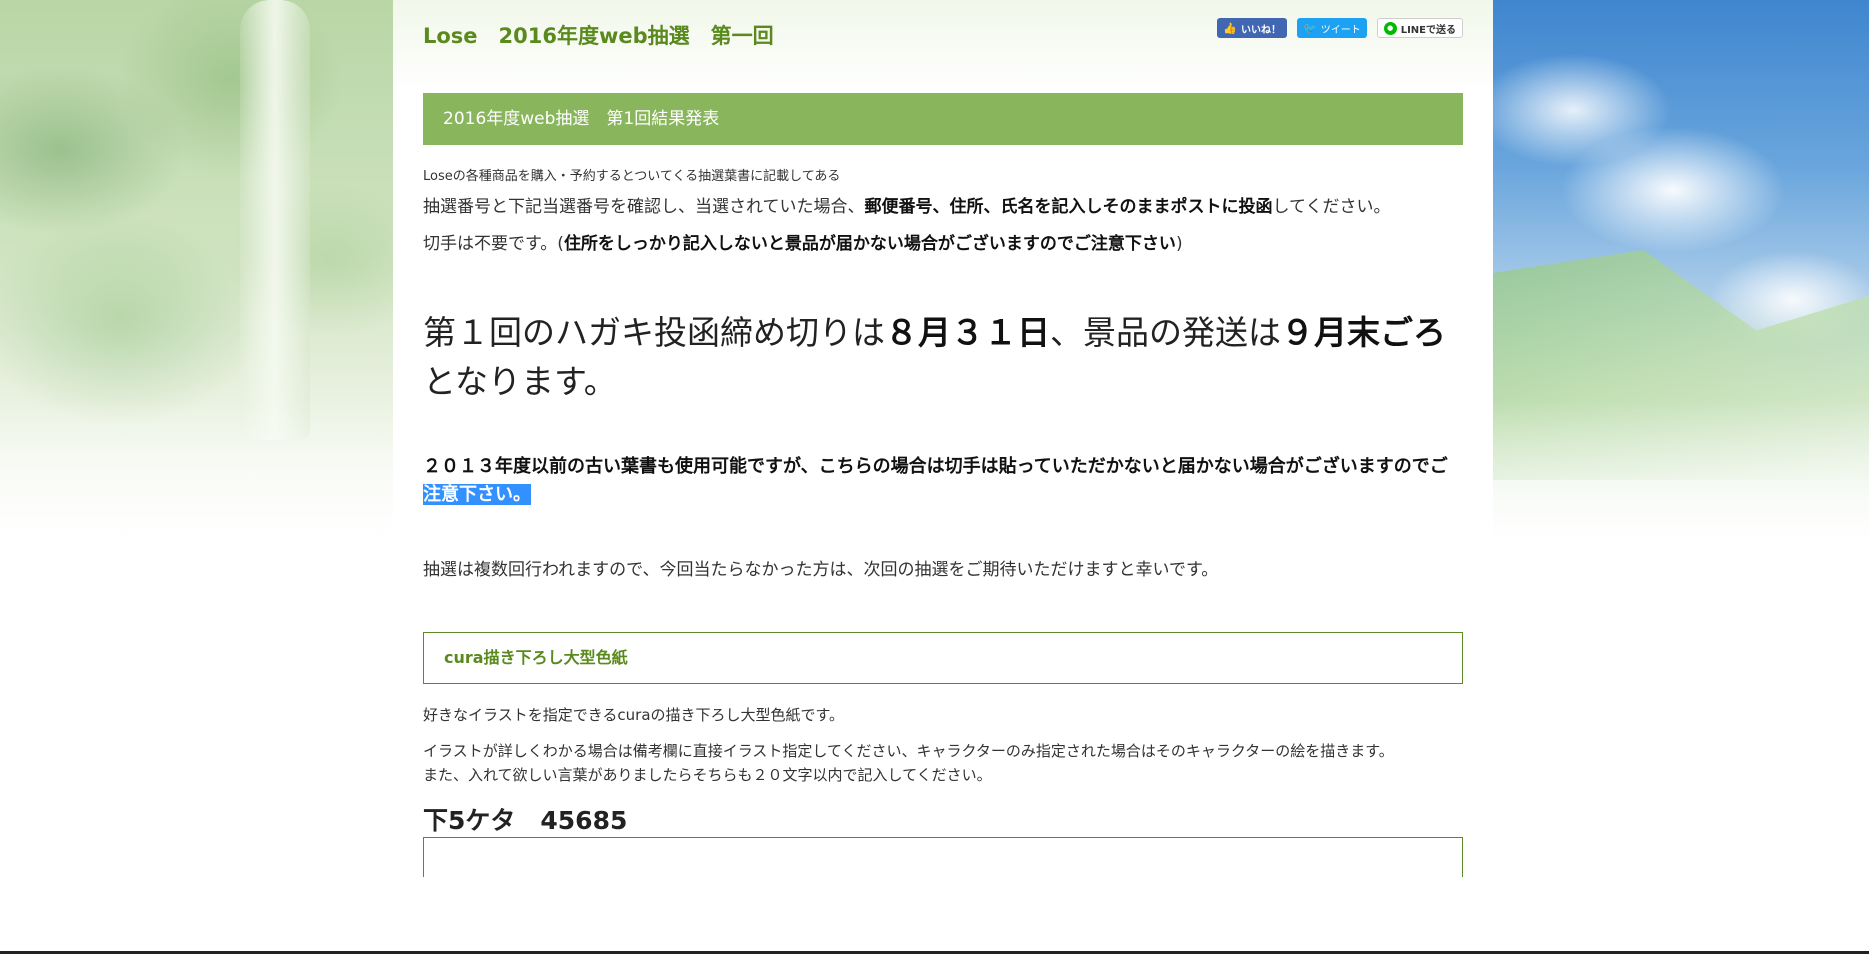 The width and height of the screenshot is (1869, 954). I want to click on deadline-date: ８月３１日, so click(967, 332).